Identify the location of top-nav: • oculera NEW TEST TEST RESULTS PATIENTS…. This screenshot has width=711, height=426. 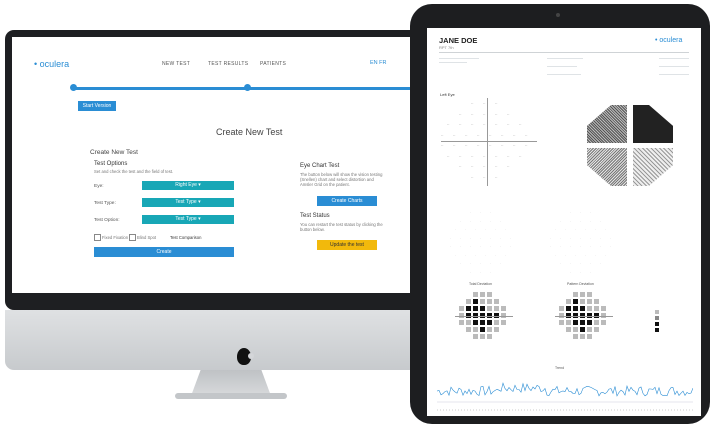
(231, 55).